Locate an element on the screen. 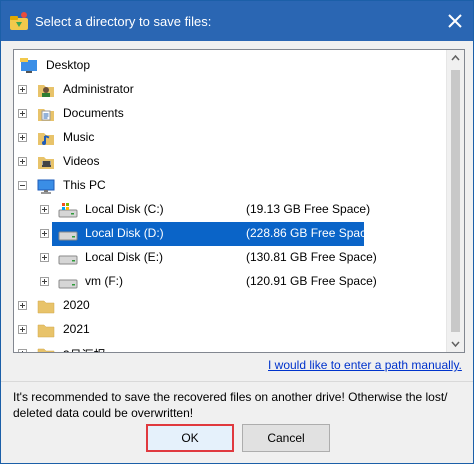 The image size is (474, 464). tree-item-label: This PC is located at coordinates (84, 185).